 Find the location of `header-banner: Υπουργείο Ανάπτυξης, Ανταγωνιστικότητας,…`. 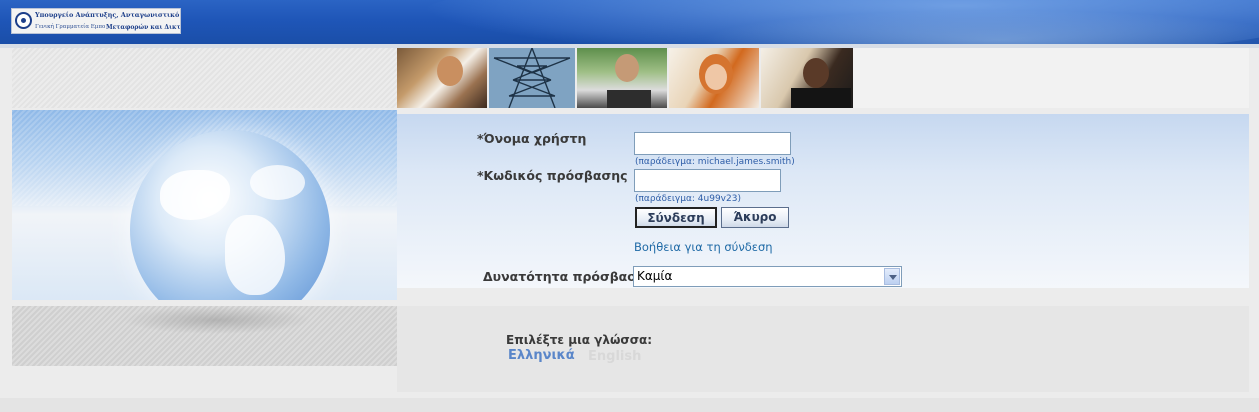

header-banner: Υπουργείο Ανάπτυξης, Ανταγωνιστικότητας,… is located at coordinates (629, 22).